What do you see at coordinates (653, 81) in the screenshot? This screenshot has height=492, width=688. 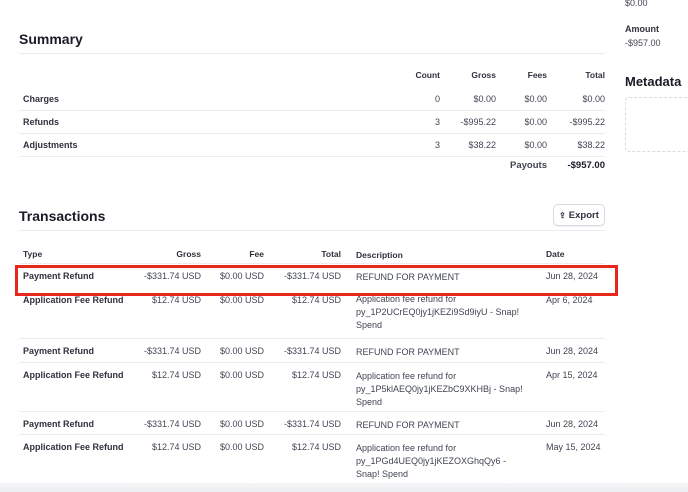 I see `metadata-title: Metadata` at bounding box center [653, 81].